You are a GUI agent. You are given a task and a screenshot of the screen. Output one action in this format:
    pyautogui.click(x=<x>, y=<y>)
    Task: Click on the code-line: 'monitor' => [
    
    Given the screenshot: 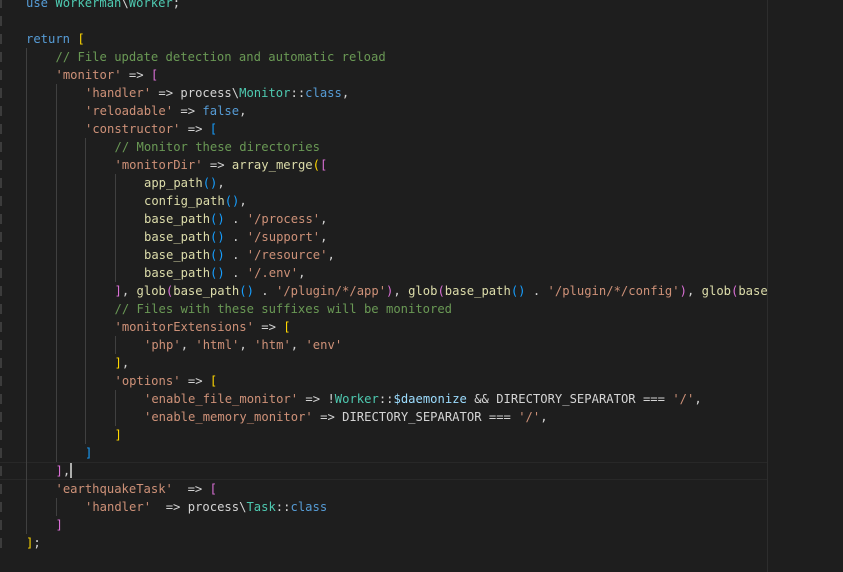 What is the action you would take?
    pyautogui.click(x=383, y=75)
    